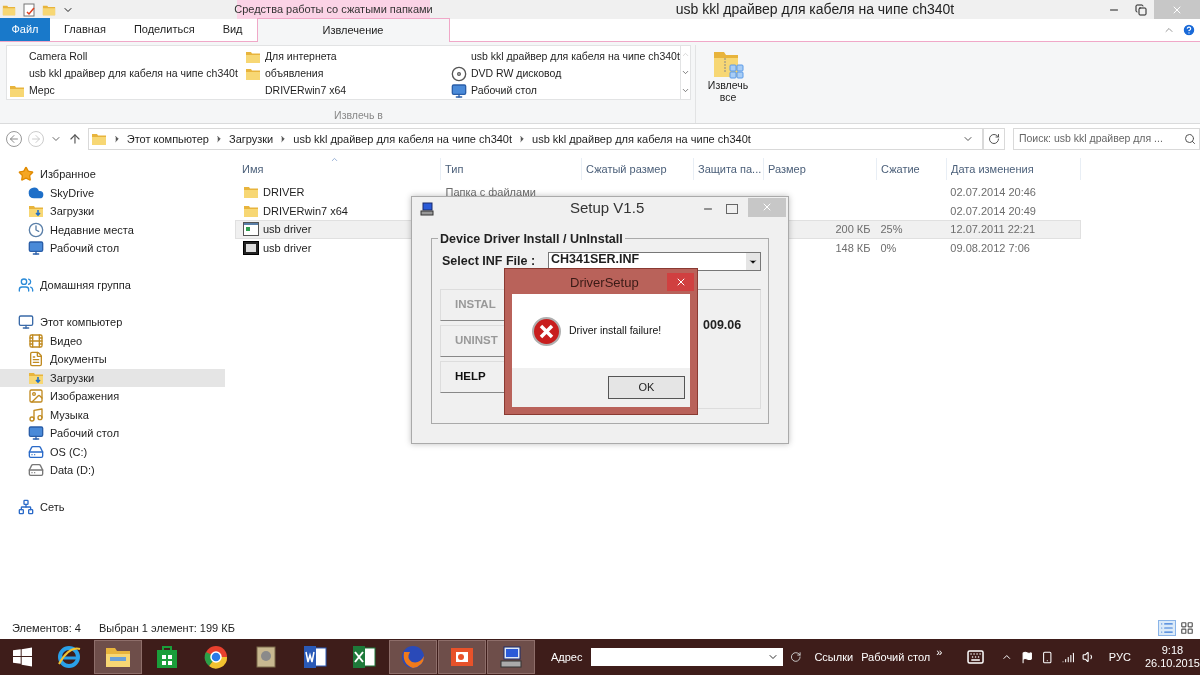 The height and width of the screenshot is (675, 1200). What do you see at coordinates (607, 208) in the screenshot?
I see `setup-window-title: Setup V1.5` at bounding box center [607, 208].